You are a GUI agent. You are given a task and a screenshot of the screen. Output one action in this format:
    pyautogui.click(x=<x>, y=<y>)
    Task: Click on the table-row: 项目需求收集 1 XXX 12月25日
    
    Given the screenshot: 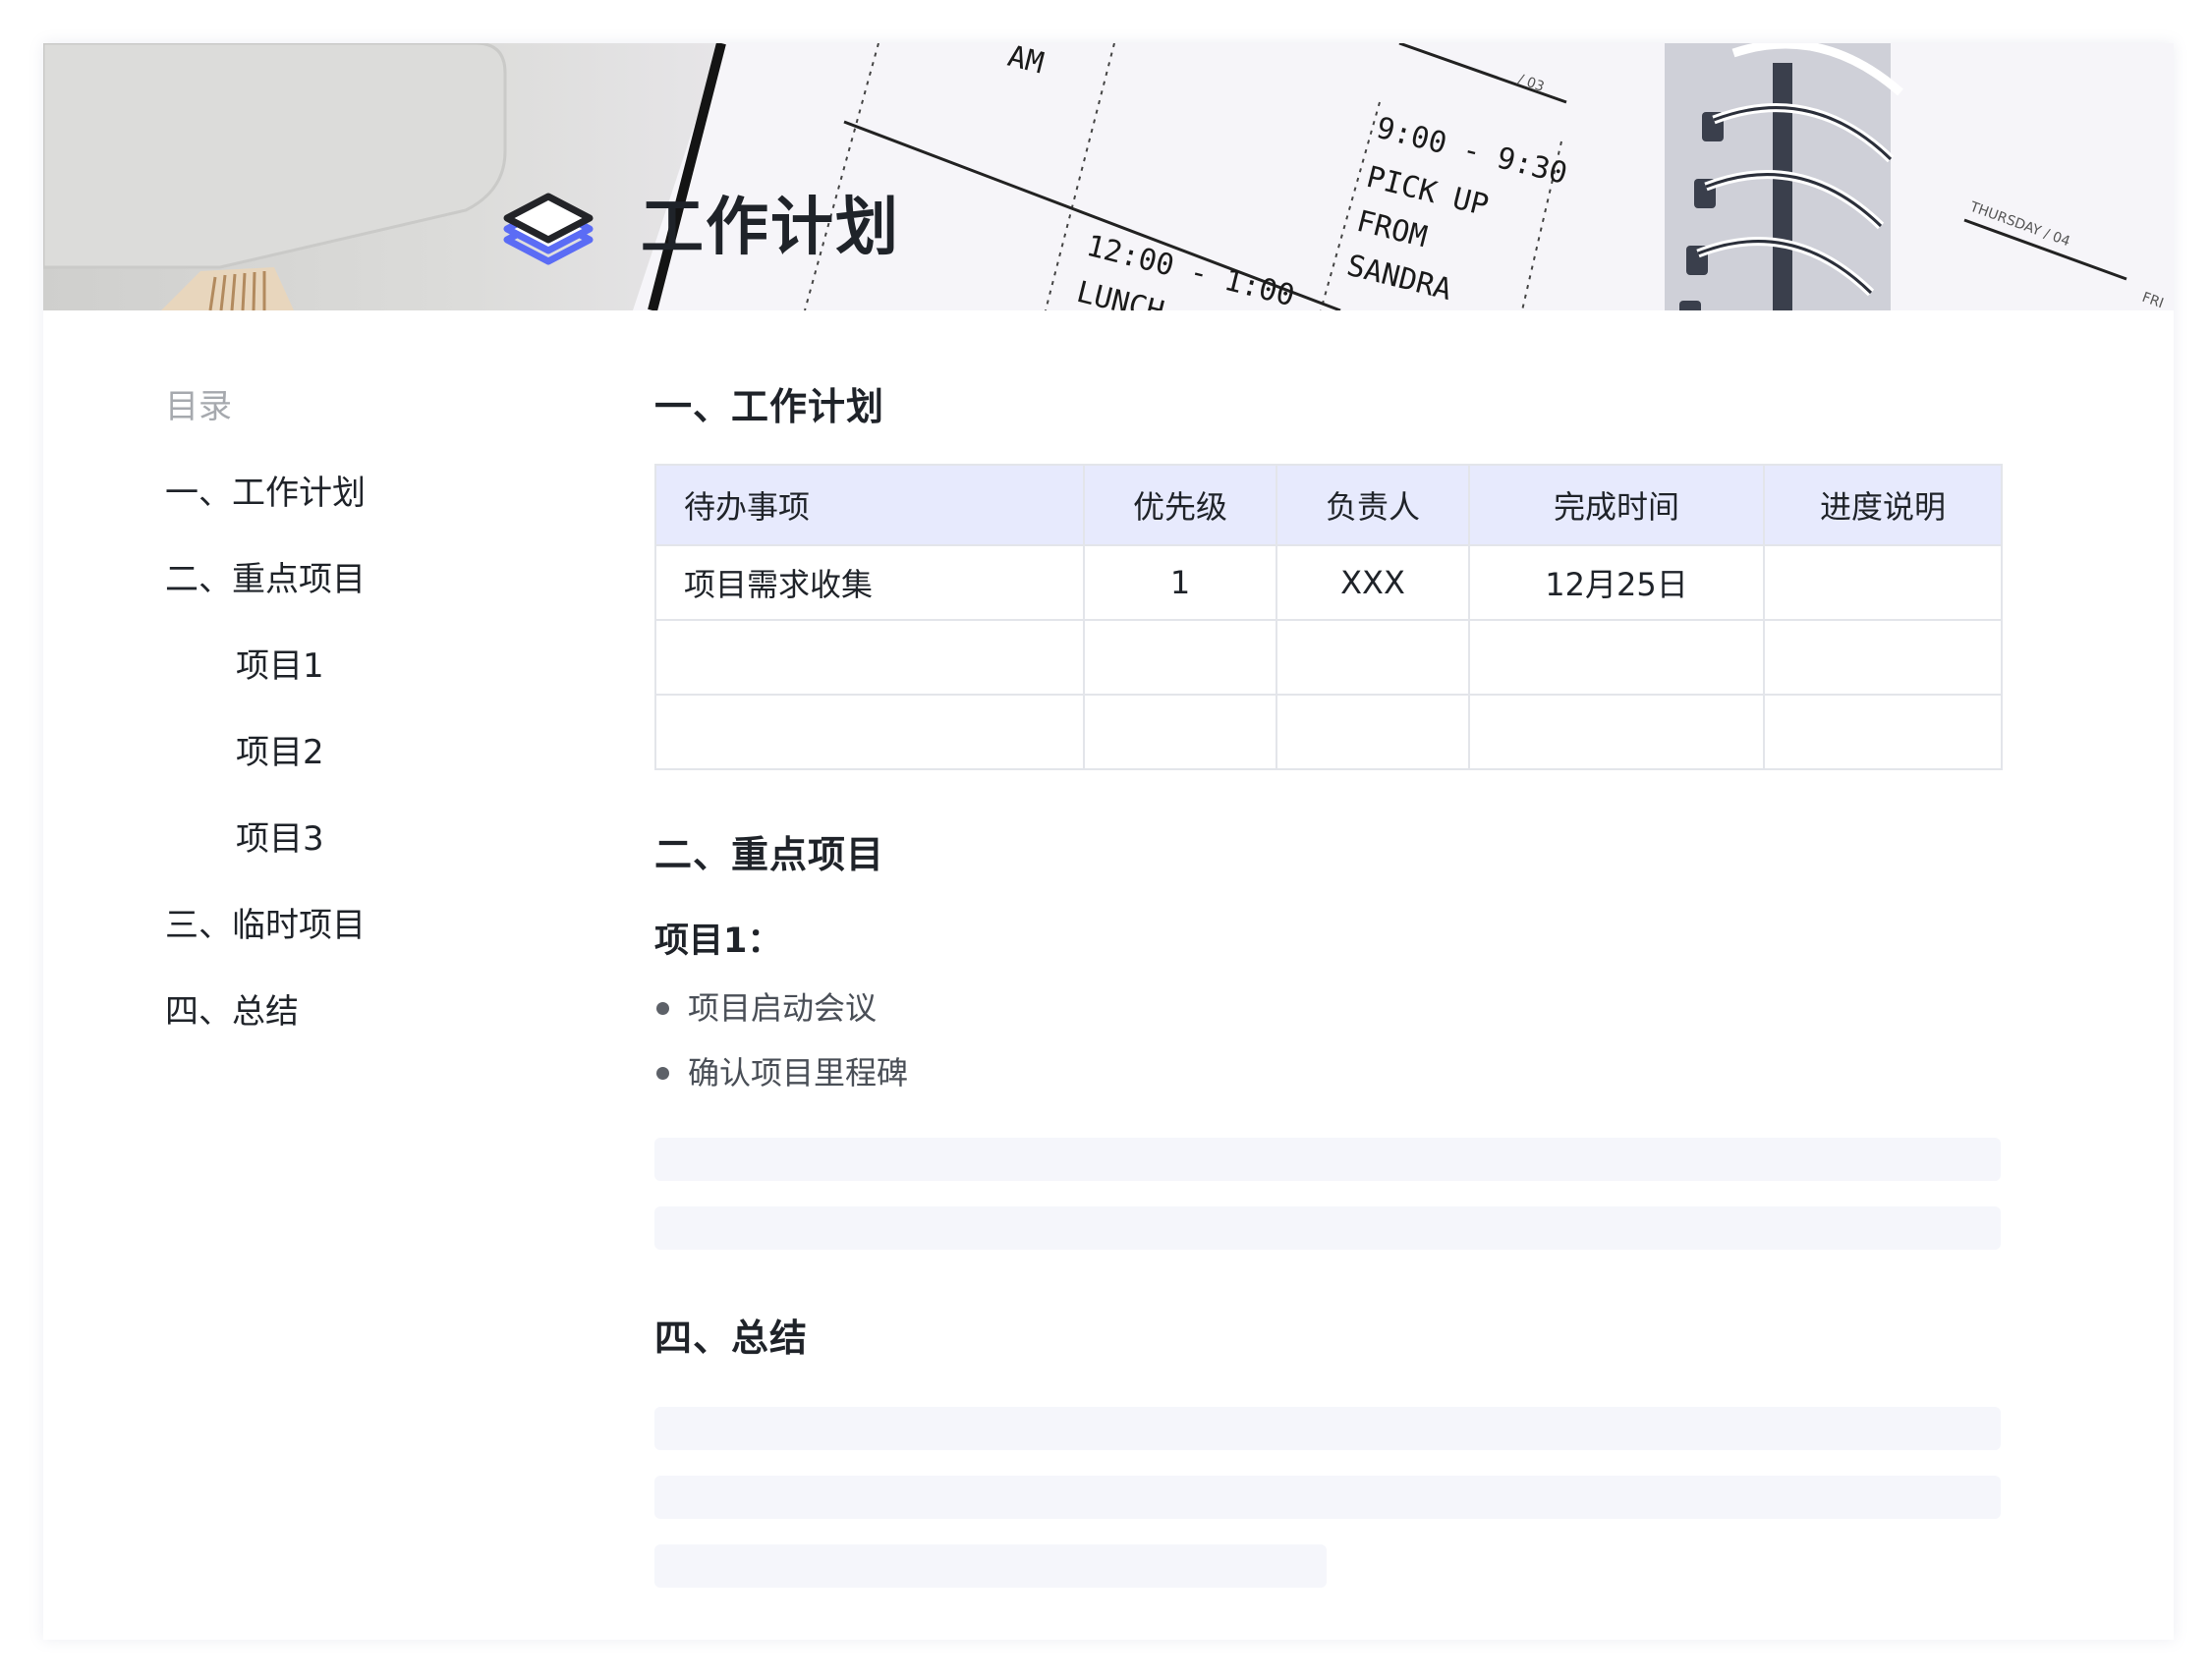 What is the action you would take?
    pyautogui.click(x=1329, y=582)
    